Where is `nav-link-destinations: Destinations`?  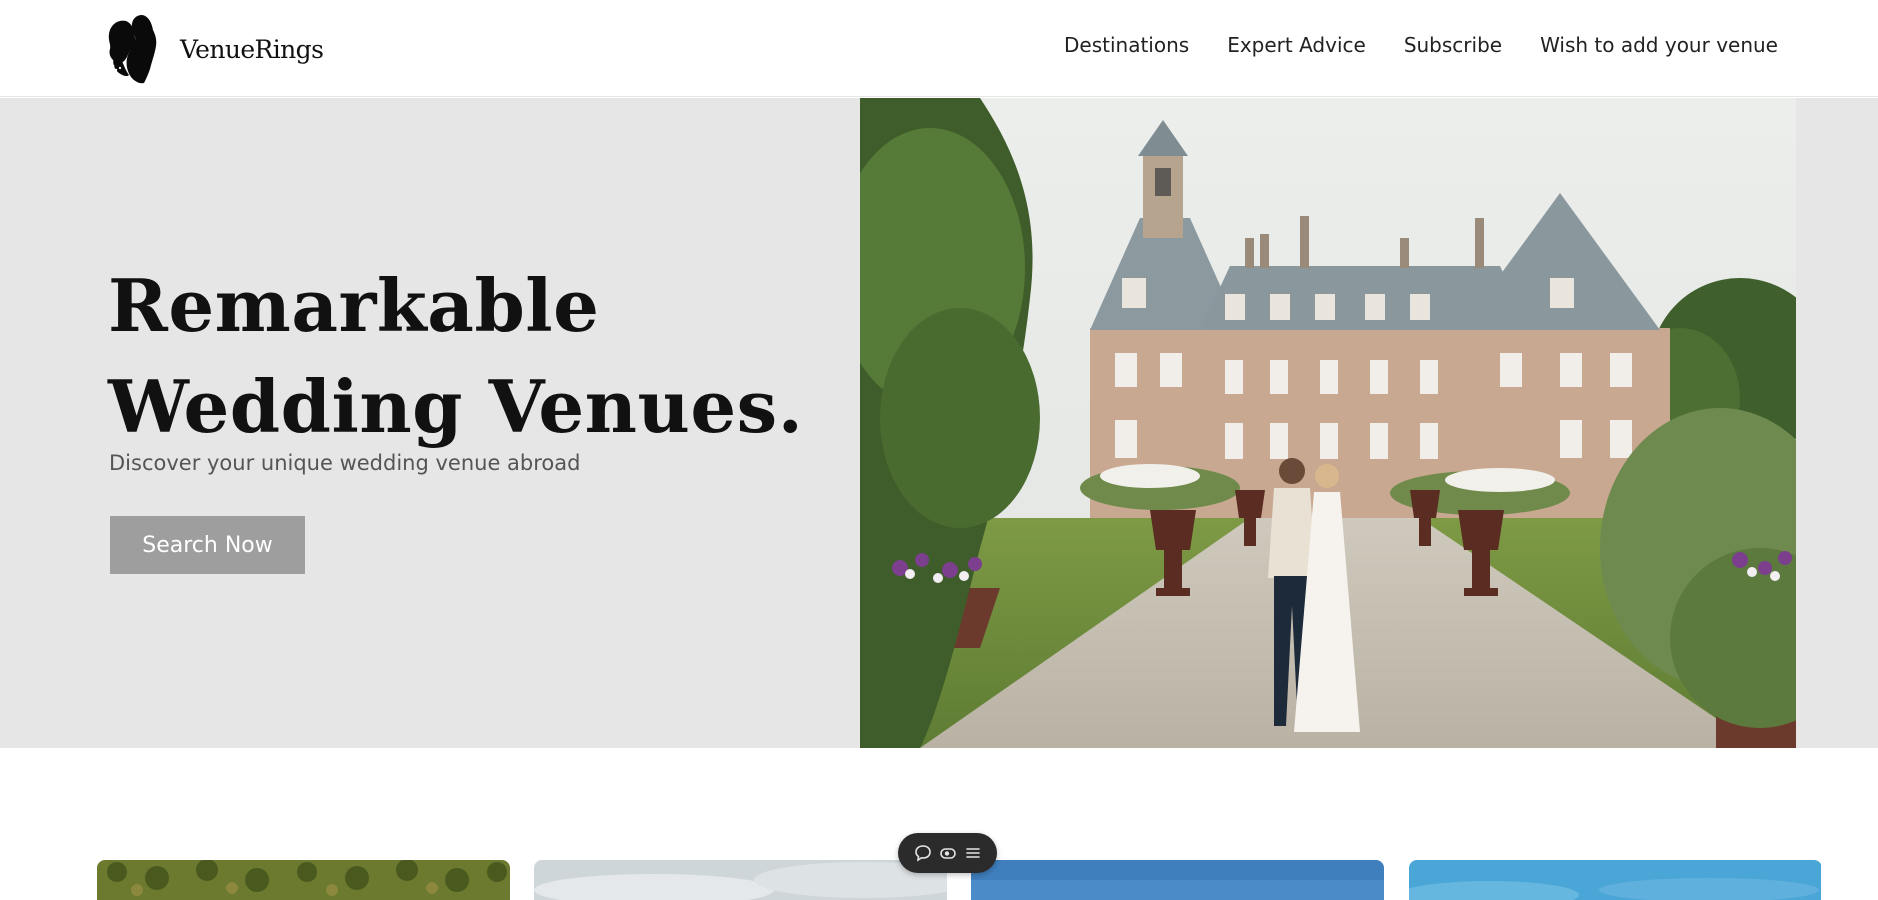 nav-link-destinations: Destinations is located at coordinates (1126, 45).